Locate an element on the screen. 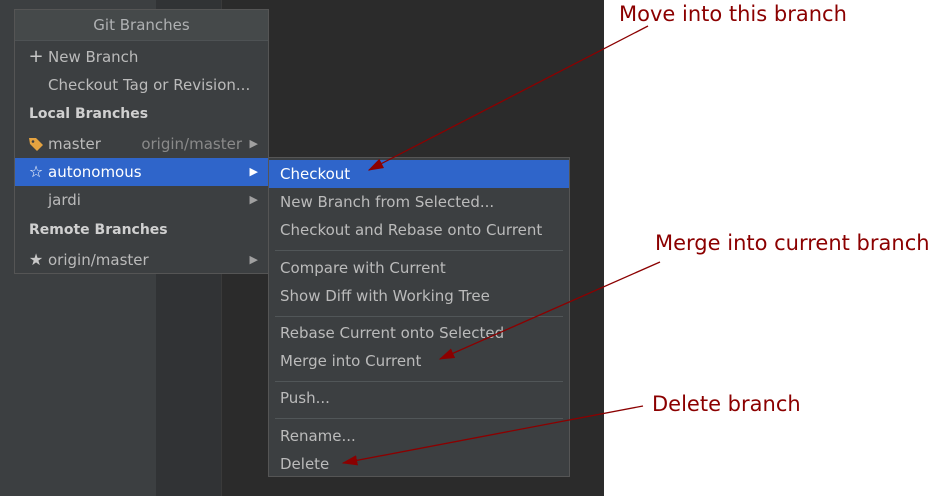 This screenshot has height=496, width=932. annotation-merge: Merge into current branch is located at coordinates (792, 243).